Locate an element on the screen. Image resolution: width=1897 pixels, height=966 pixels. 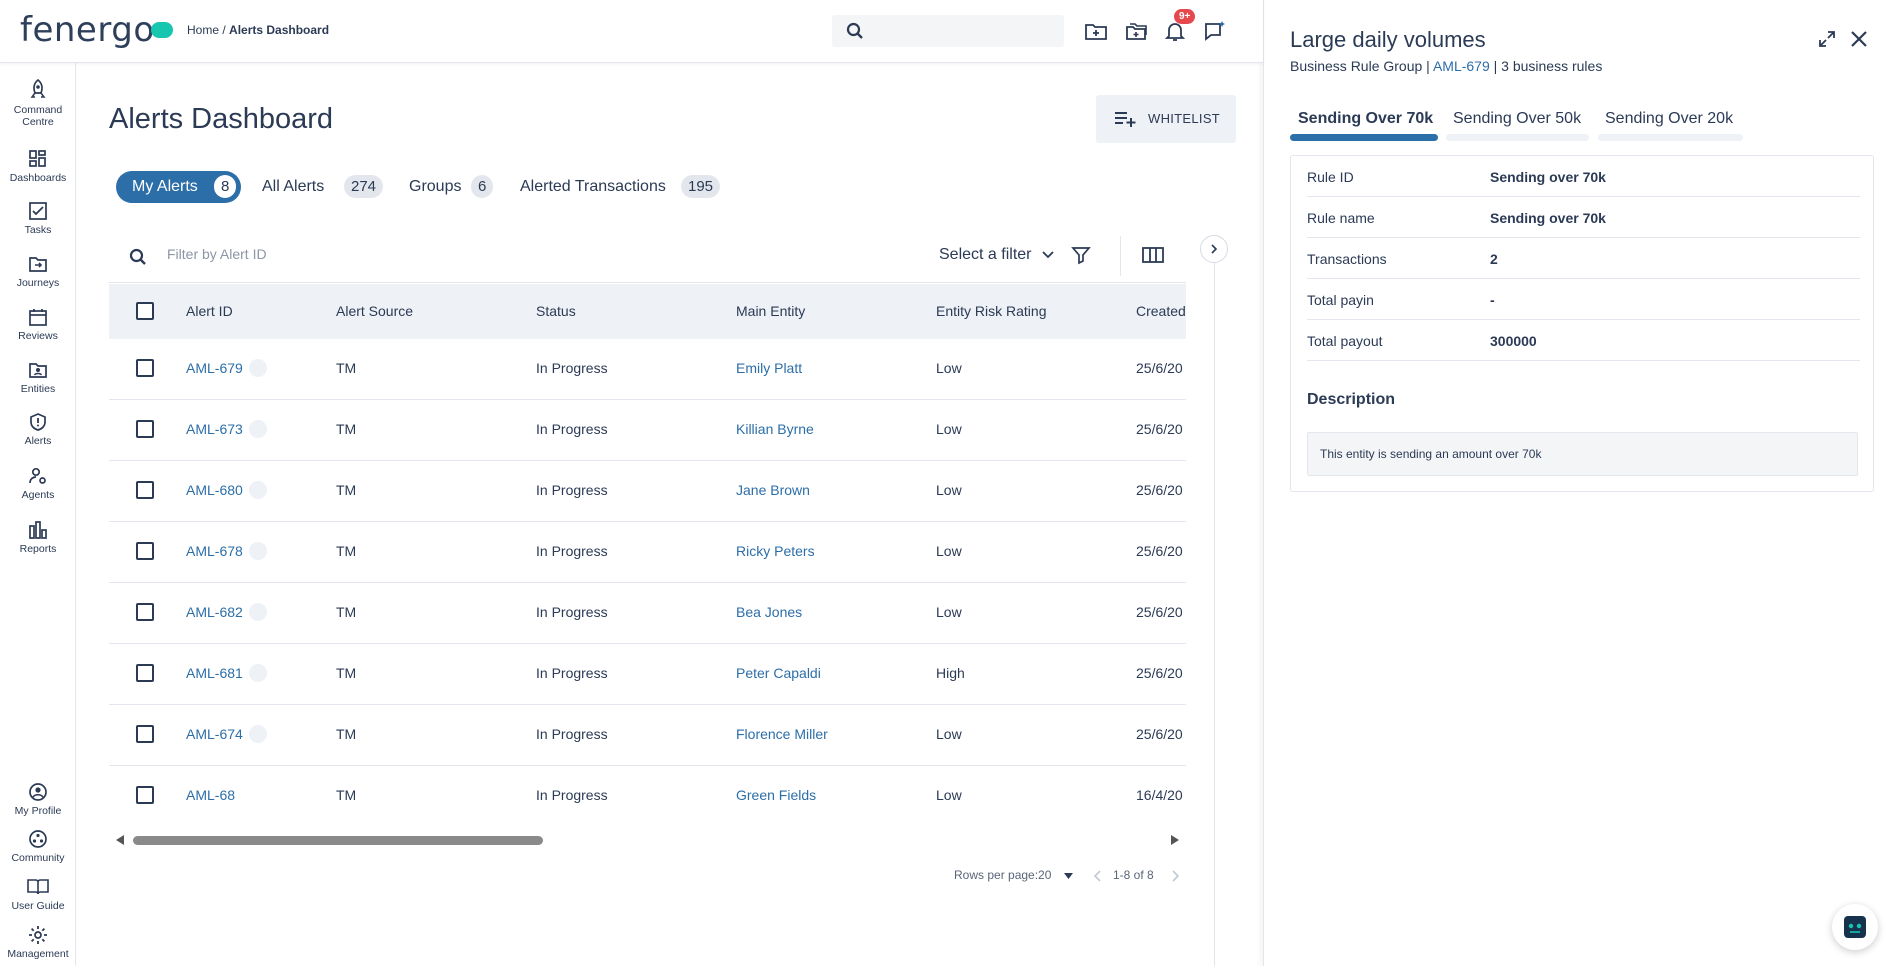
columns-icon is located at coordinates (1153, 255).